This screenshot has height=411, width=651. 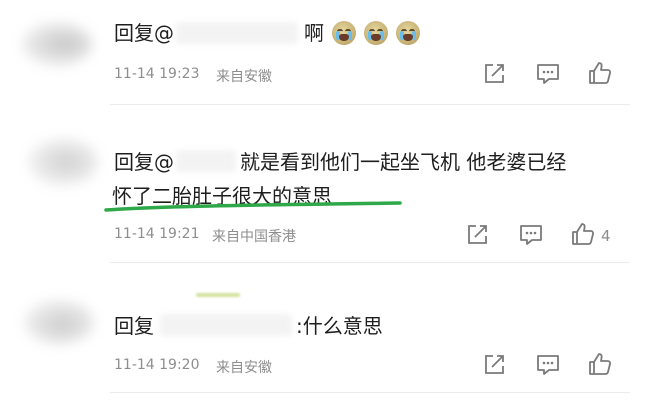 I want to click on location: 来自中国香港, so click(x=254, y=237).